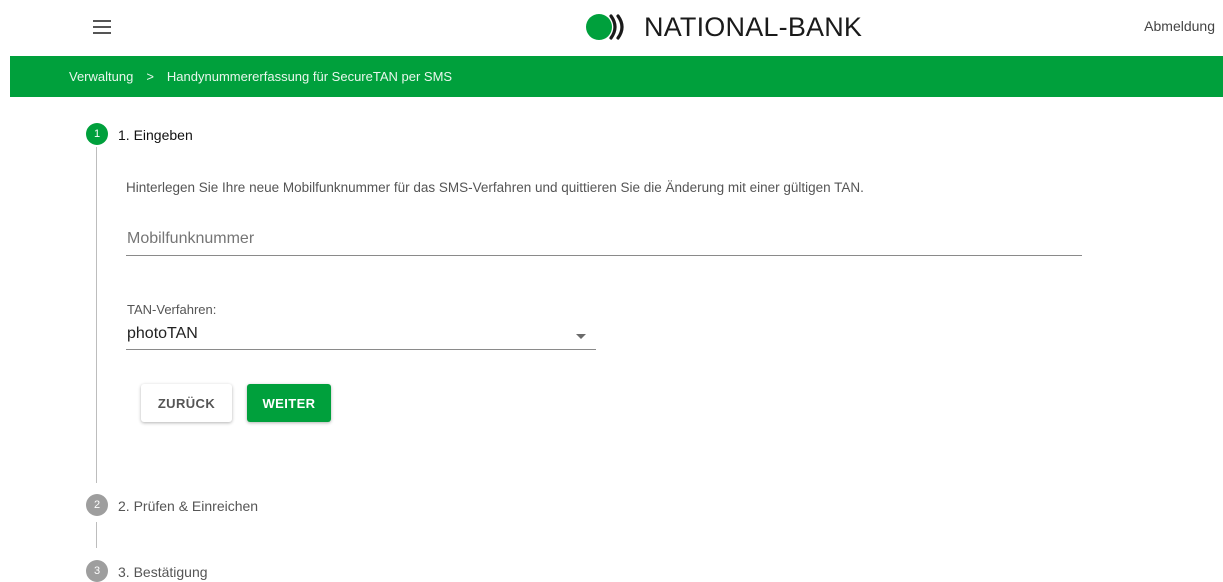 The height and width of the screenshot is (582, 1223). Describe the element at coordinates (581, 336) in the screenshot. I see `dropdown-caret-icon` at that location.